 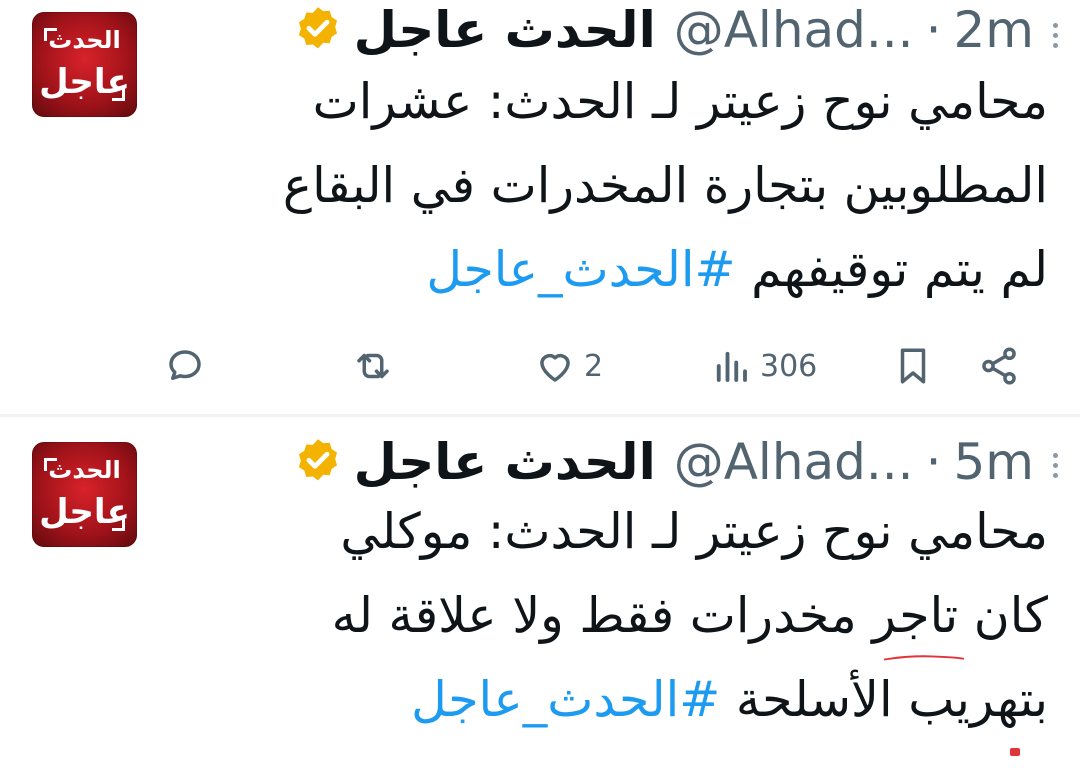 What do you see at coordinates (899, 269) in the screenshot?
I see `tweet-text-segment: لم يتم توقيفهم` at bounding box center [899, 269].